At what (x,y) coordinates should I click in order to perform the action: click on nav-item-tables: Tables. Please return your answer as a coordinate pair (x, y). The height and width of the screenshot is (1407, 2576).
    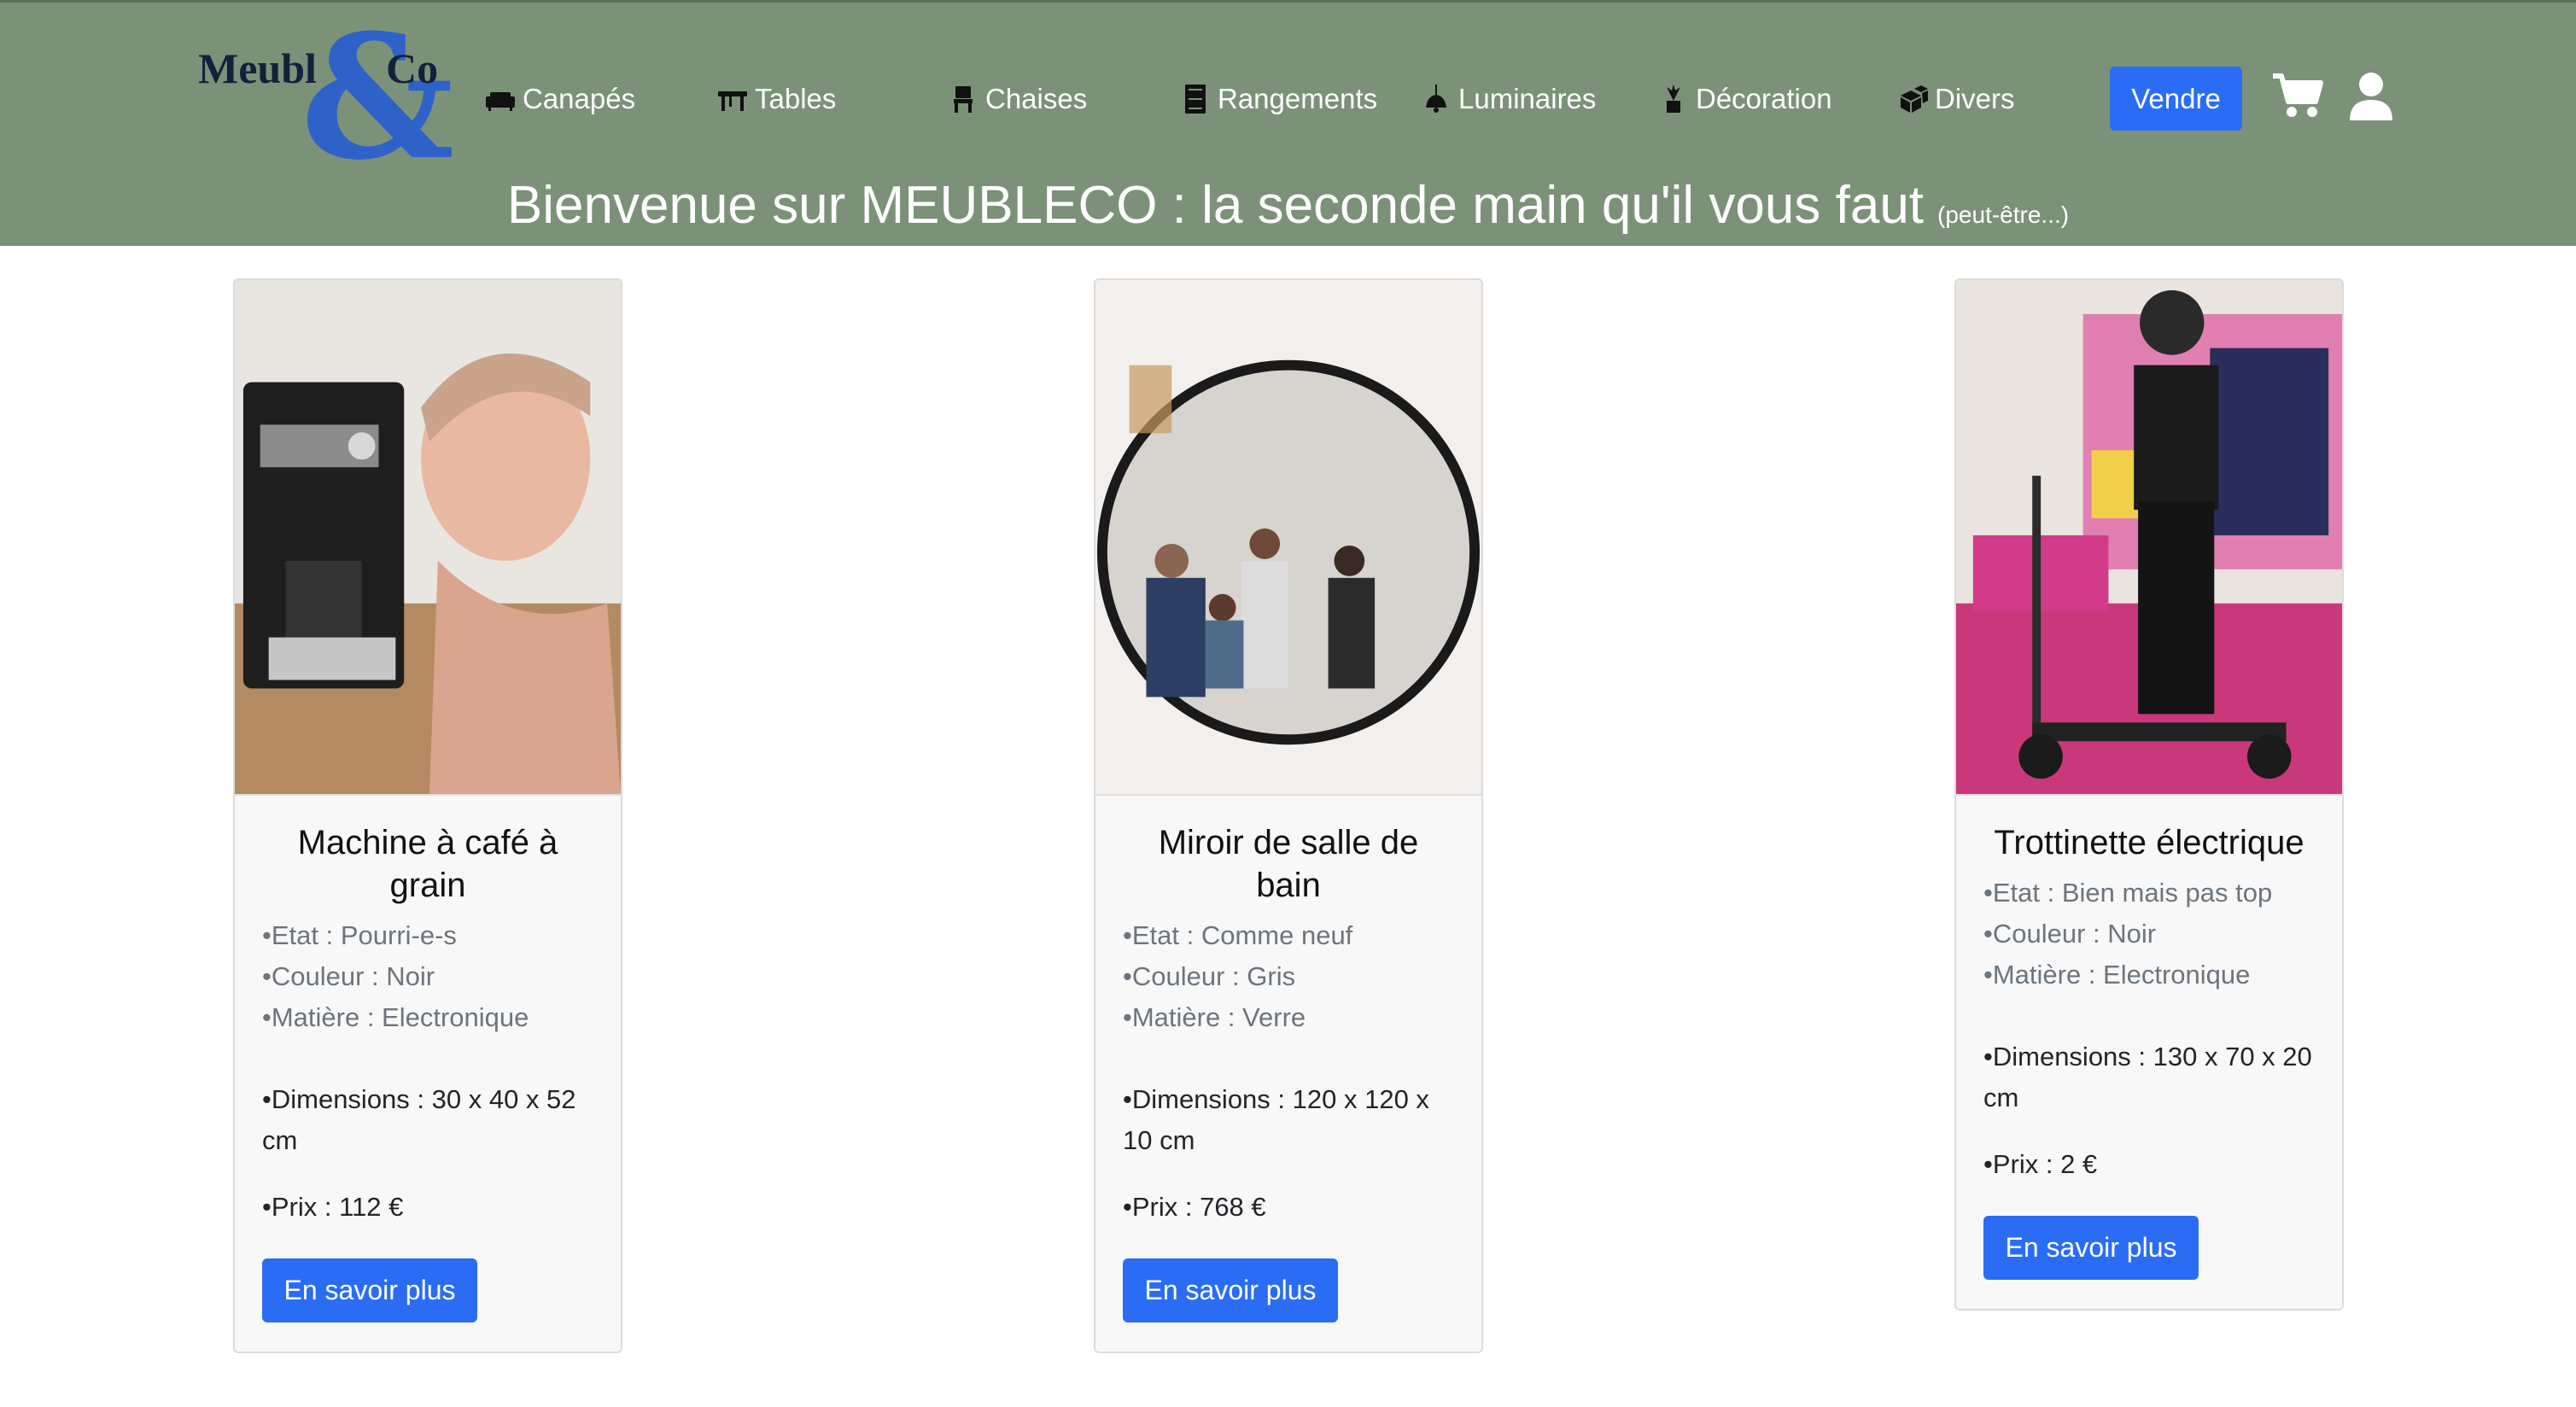
    Looking at the image, I should click on (776, 99).